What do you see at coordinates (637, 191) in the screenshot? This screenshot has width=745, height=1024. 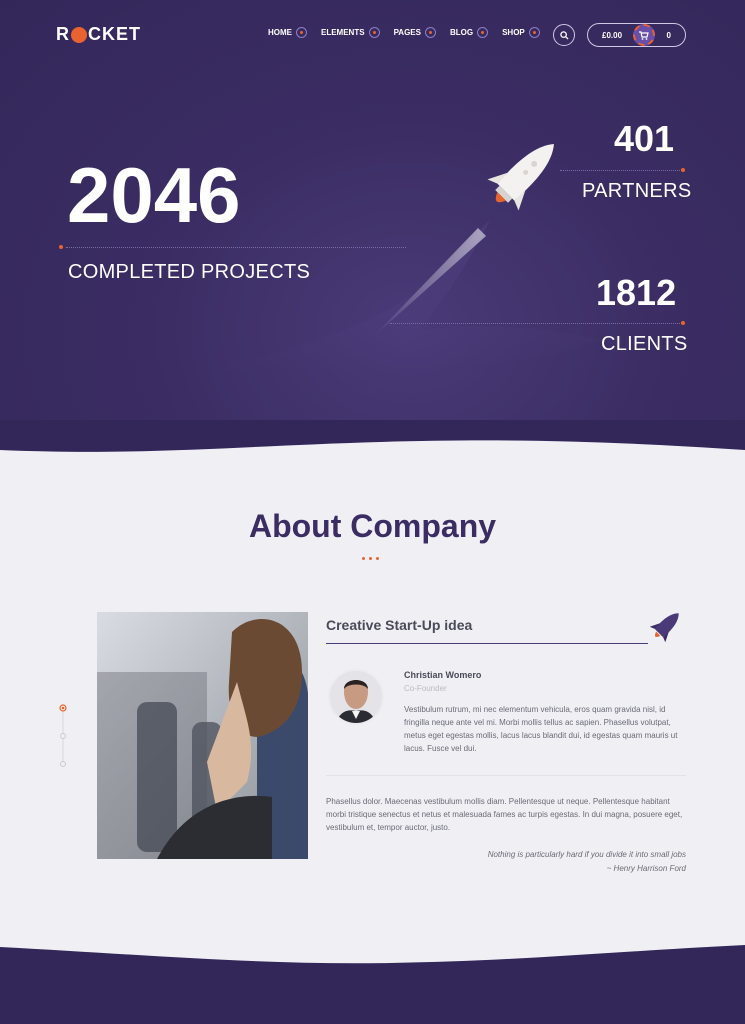 I see `partners-label: PARTNERS` at bounding box center [637, 191].